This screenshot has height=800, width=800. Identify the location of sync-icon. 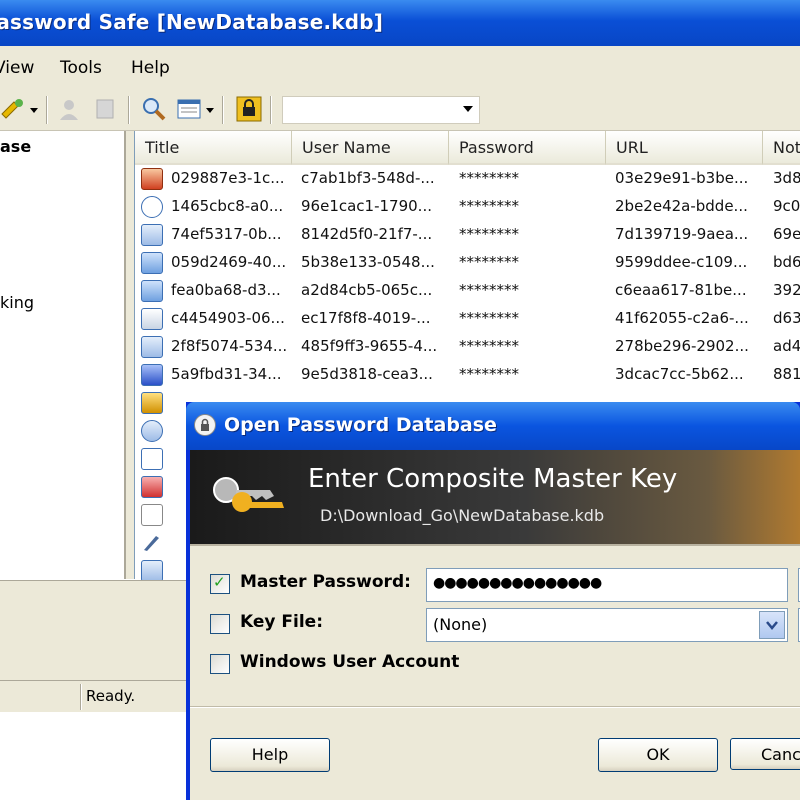
(152, 431).